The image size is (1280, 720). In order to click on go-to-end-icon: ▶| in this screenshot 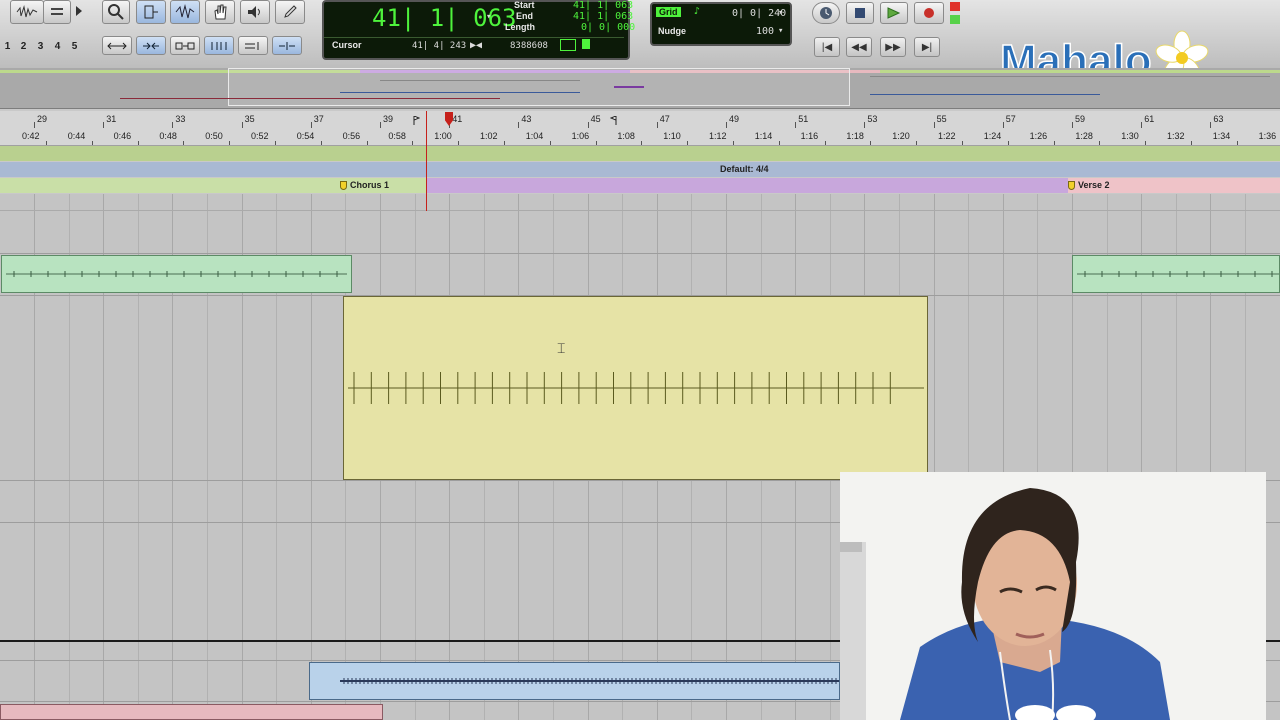, I will do `click(927, 47)`.